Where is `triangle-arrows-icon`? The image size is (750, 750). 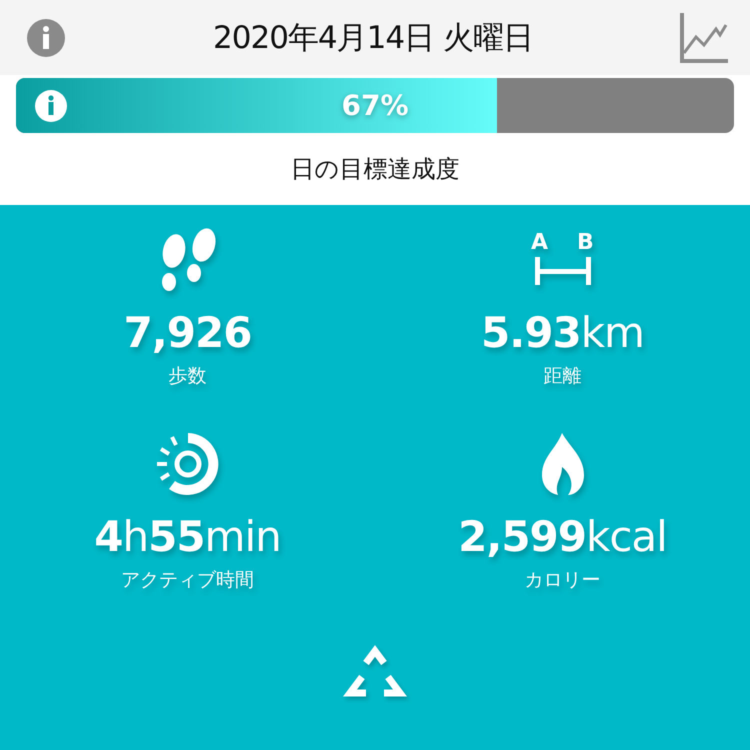 triangle-arrows-icon is located at coordinates (375, 671).